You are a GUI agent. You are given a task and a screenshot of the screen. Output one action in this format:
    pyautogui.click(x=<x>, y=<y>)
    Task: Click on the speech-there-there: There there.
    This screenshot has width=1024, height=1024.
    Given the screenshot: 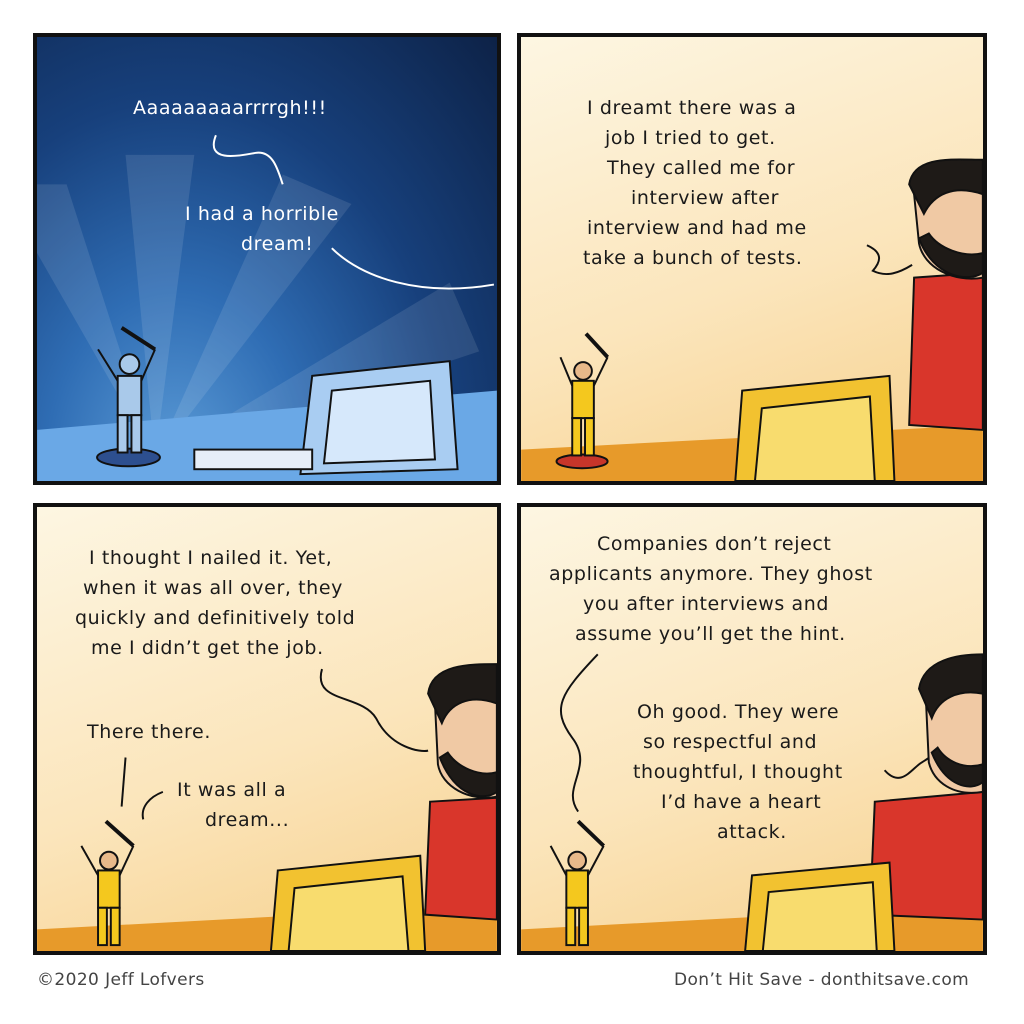 What is the action you would take?
    pyautogui.click(x=149, y=732)
    